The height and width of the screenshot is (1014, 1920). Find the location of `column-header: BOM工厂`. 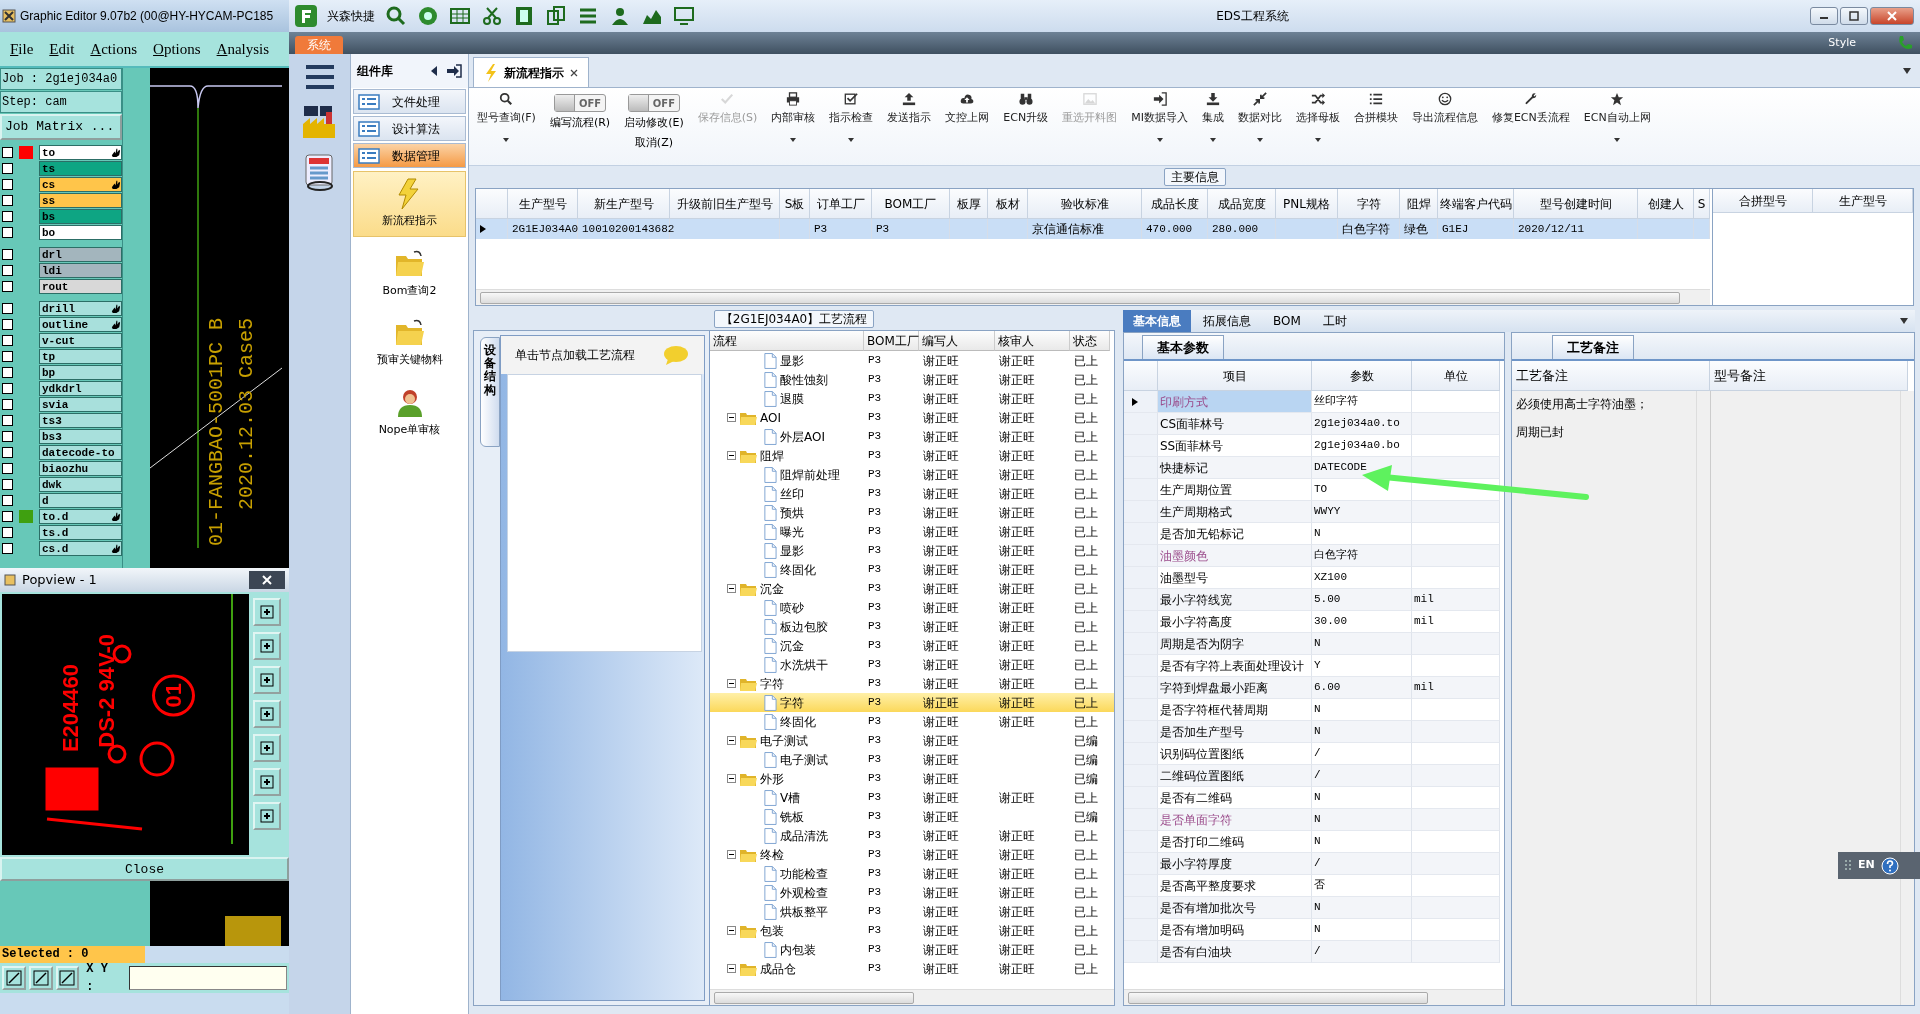

column-header: BOM工厂 is located at coordinates (911, 204).